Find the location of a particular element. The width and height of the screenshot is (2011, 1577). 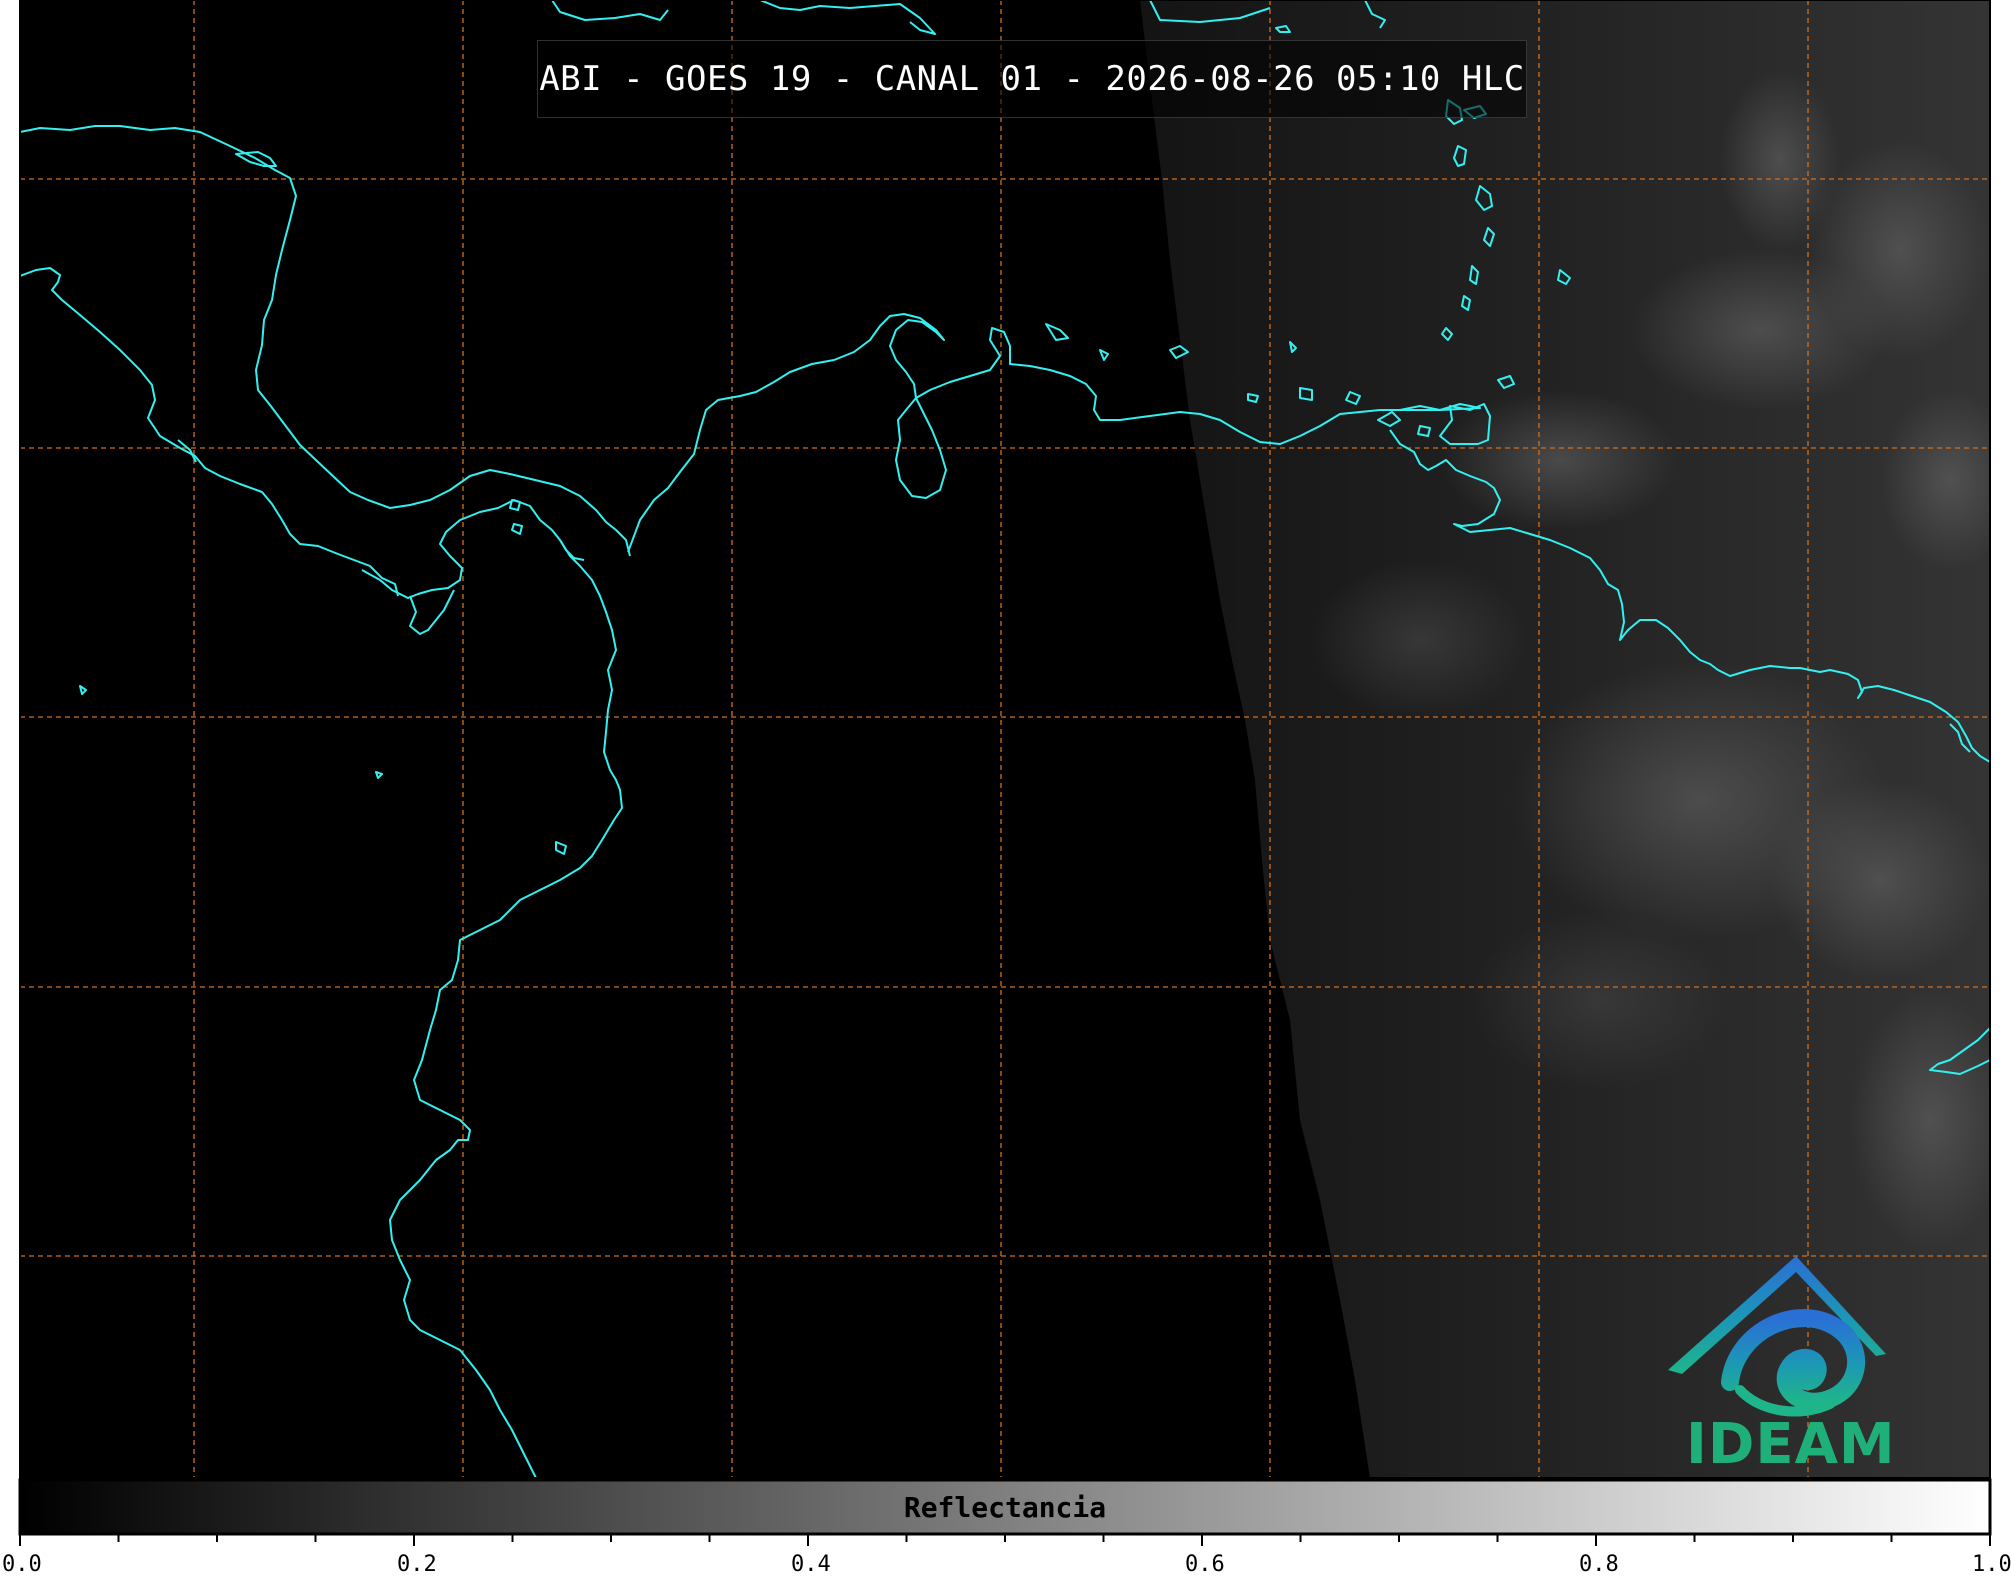

colorbar-tick-label: 0.0 is located at coordinates (22, 1564).